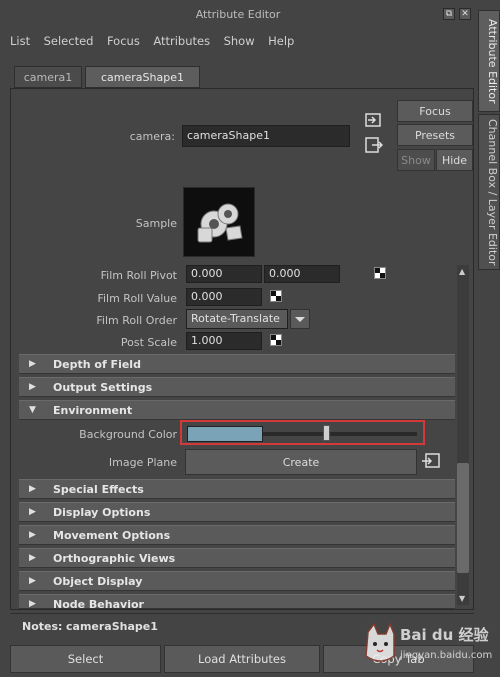 This screenshot has width=500, height=677. I want to click on section-environment: ▼ Environment, so click(237, 410).